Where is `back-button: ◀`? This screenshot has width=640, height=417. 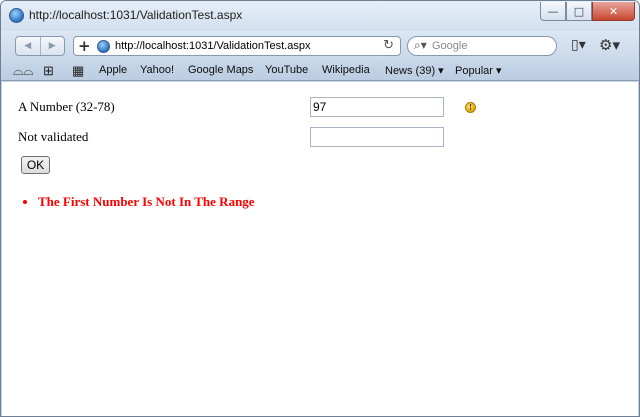
back-button: ◀ is located at coordinates (28, 46).